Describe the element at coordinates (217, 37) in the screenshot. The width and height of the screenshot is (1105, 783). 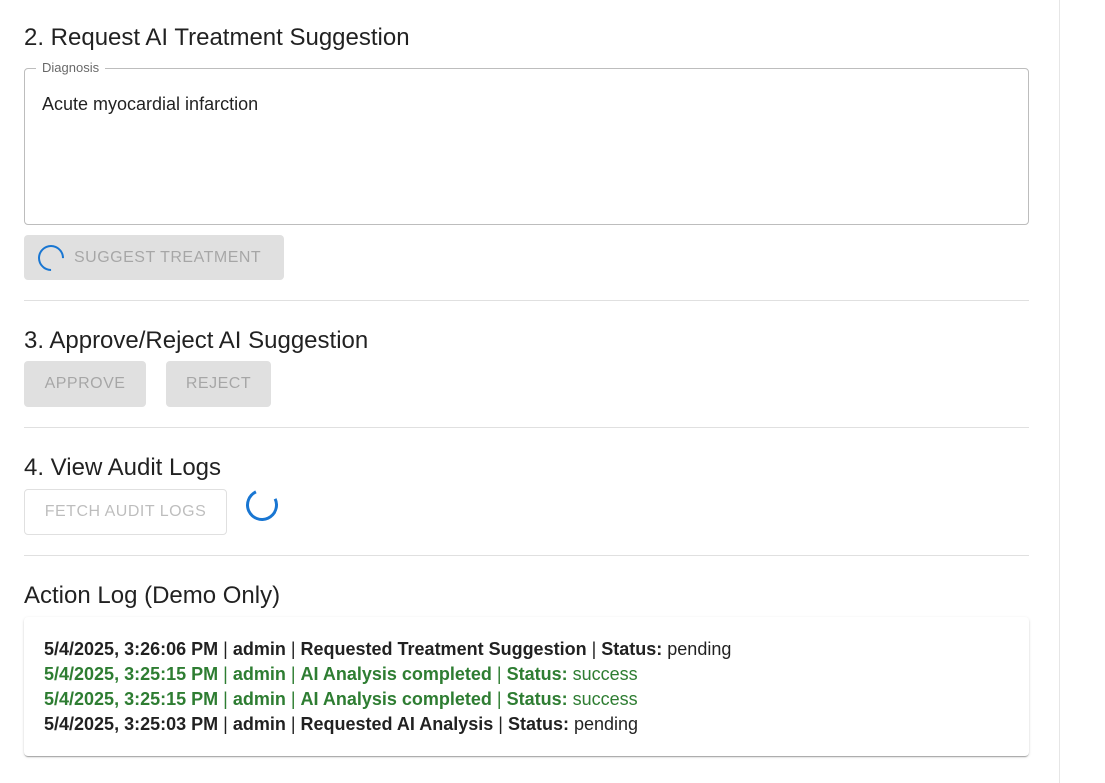
I see `section-title-suggest: 2. Request AI Treatment Suggestion` at that location.